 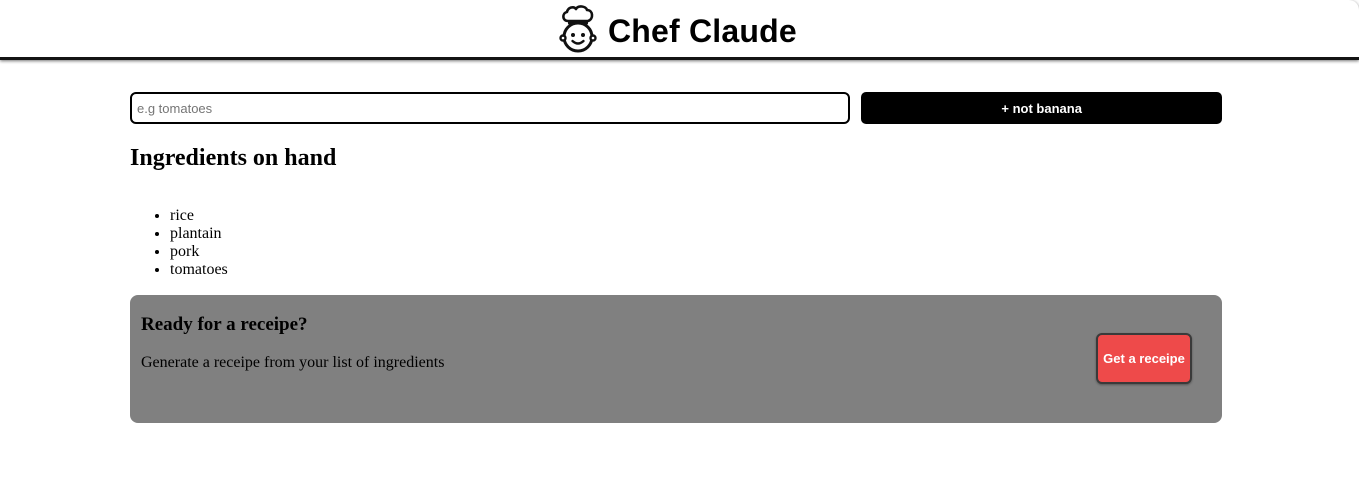 What do you see at coordinates (1144, 358) in the screenshot?
I see `get-recipe-button: Get a receipe` at bounding box center [1144, 358].